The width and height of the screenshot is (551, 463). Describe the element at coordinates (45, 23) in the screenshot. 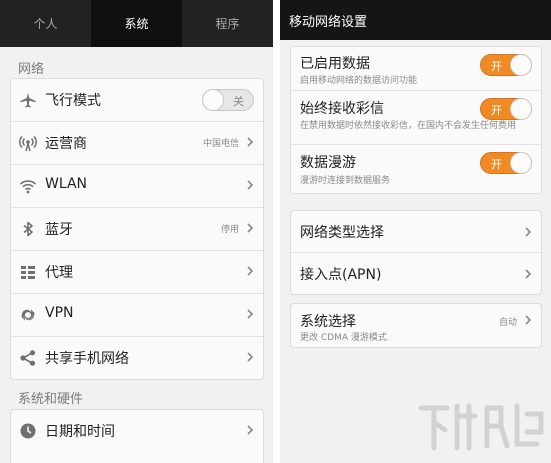

I see `tab-personal: 个人` at that location.